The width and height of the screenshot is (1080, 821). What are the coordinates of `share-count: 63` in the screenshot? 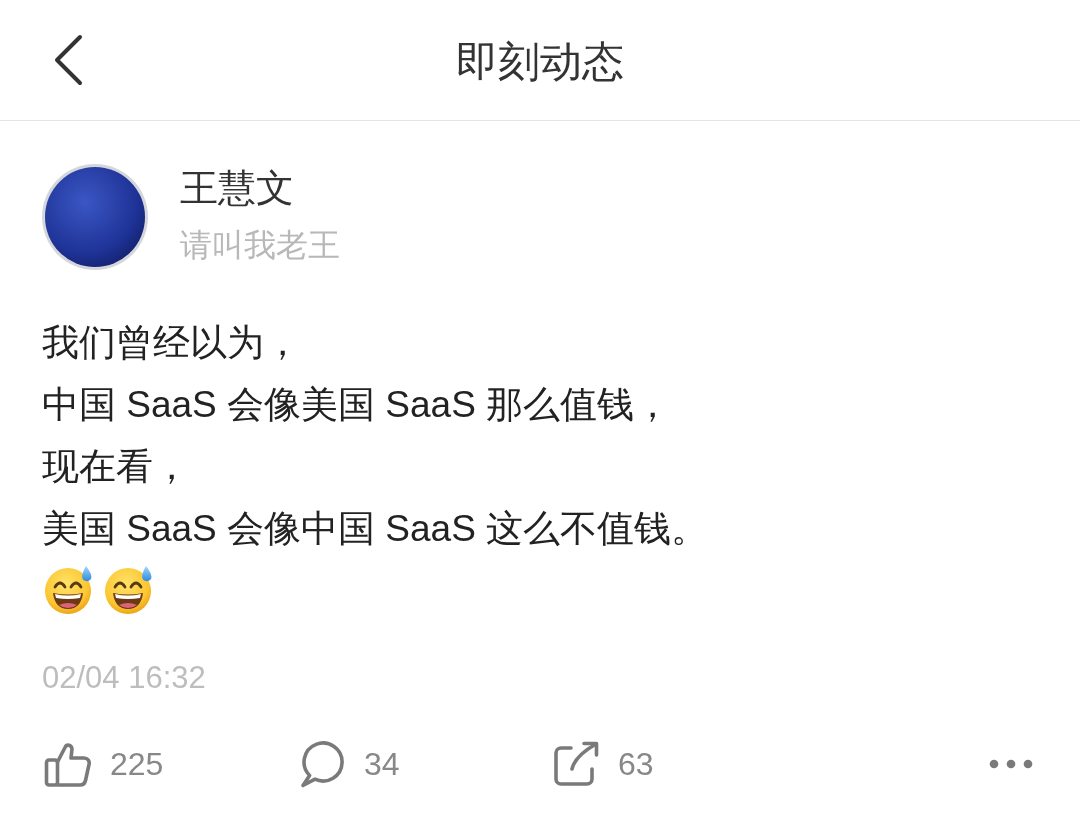 It's located at (636, 764).